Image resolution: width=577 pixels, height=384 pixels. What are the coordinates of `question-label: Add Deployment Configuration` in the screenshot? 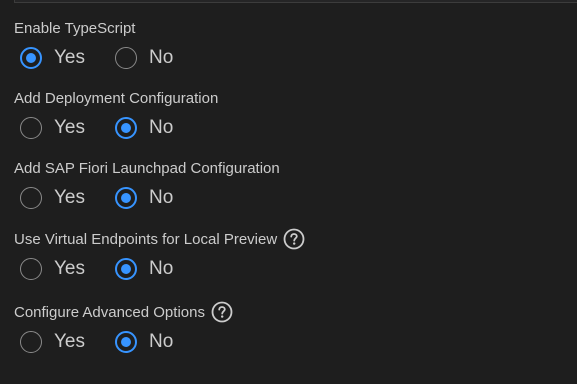 It's located at (116, 98).